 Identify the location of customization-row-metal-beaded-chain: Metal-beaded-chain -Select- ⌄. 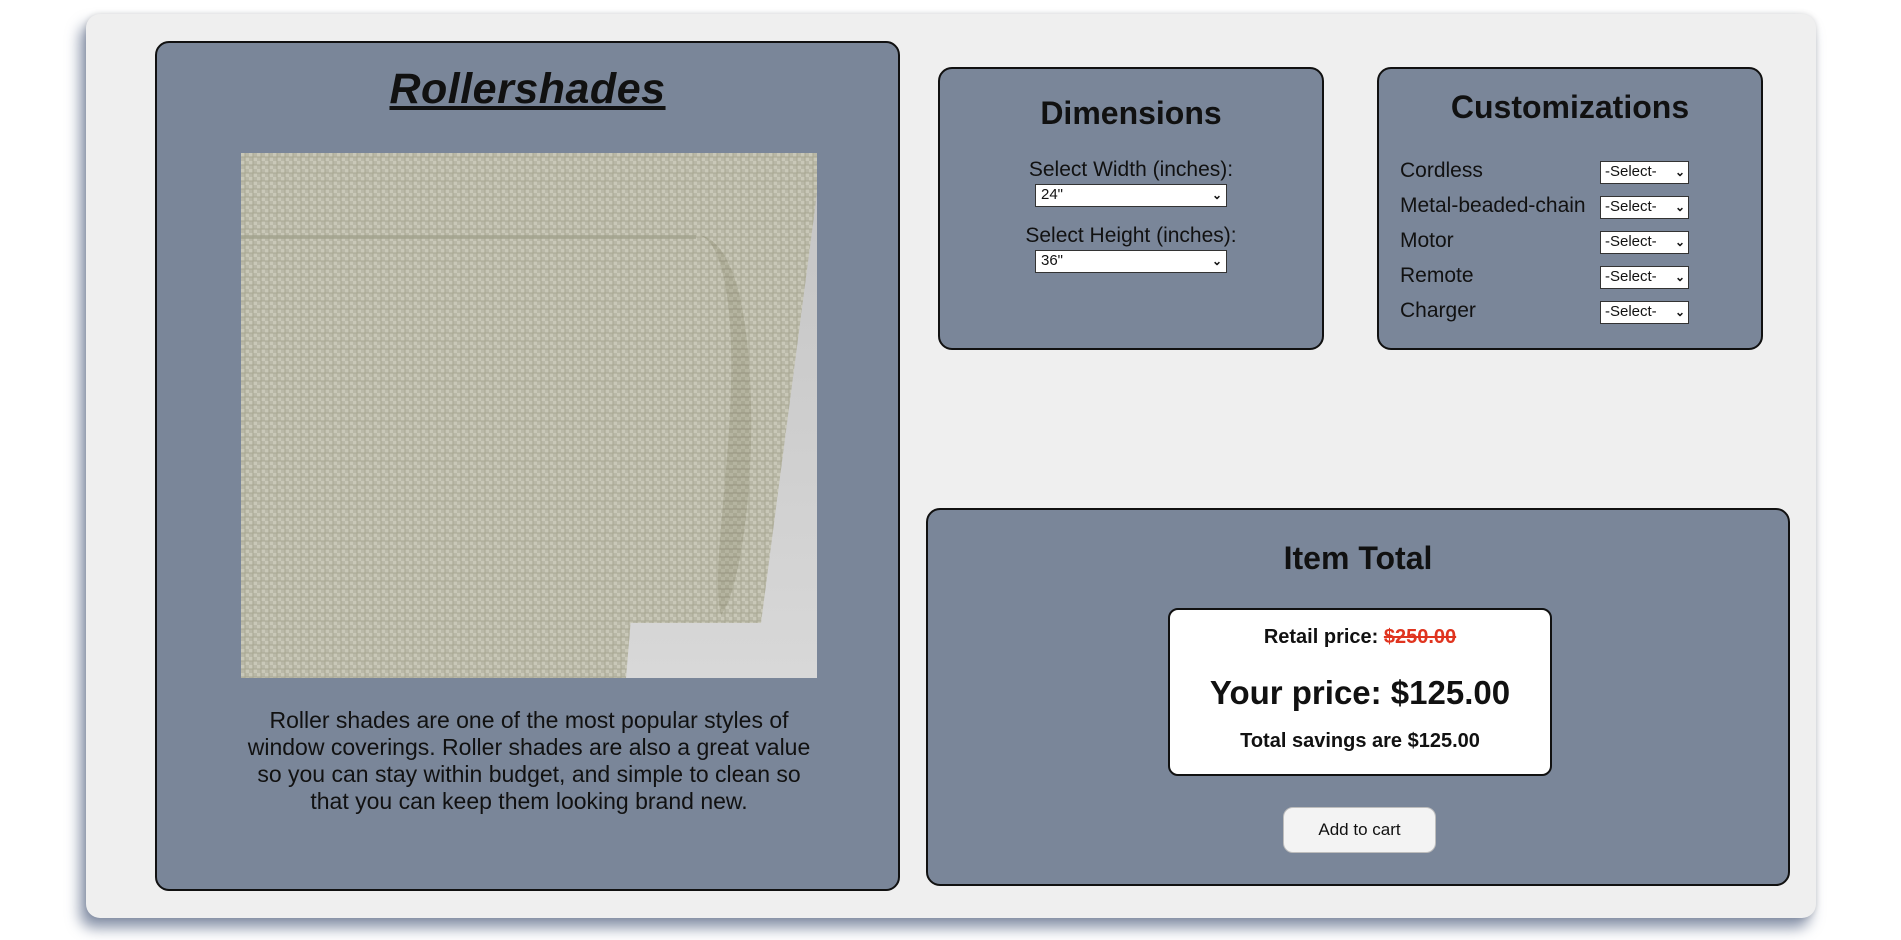
(1570, 209).